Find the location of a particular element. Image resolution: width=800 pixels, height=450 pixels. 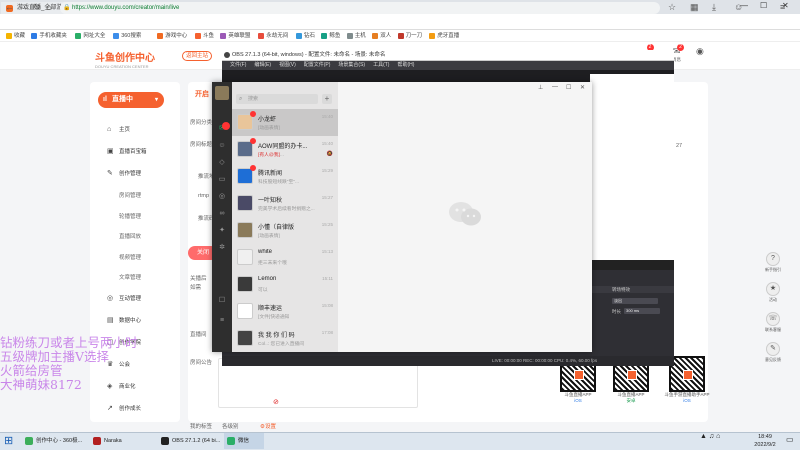

bookmark-item: 英雄联盟 is located at coordinates (235, 36).